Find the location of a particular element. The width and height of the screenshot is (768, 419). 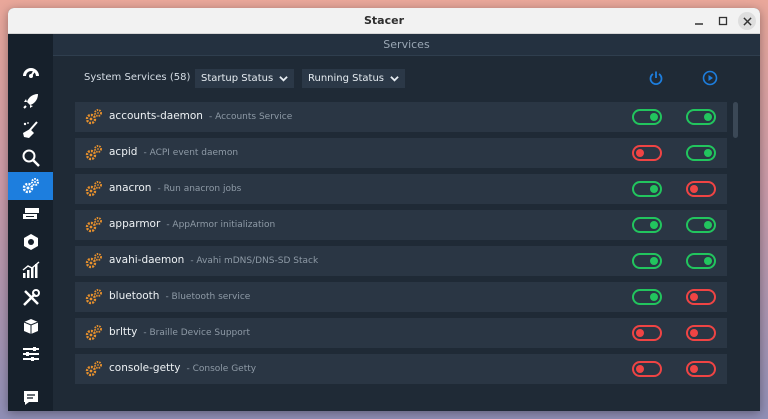

service-row: bluetooth - Bluetooth service is located at coordinates (401, 297).